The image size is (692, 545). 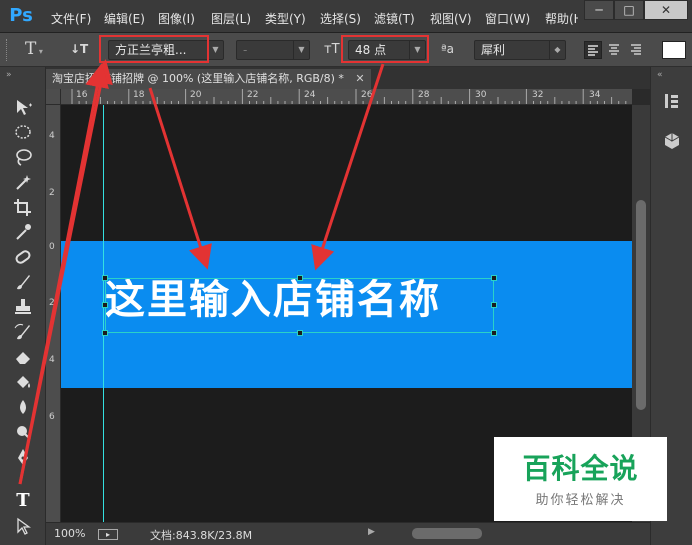 What do you see at coordinates (38, 49) in the screenshot?
I see `tool-preset-icon: T ▾` at bounding box center [38, 49].